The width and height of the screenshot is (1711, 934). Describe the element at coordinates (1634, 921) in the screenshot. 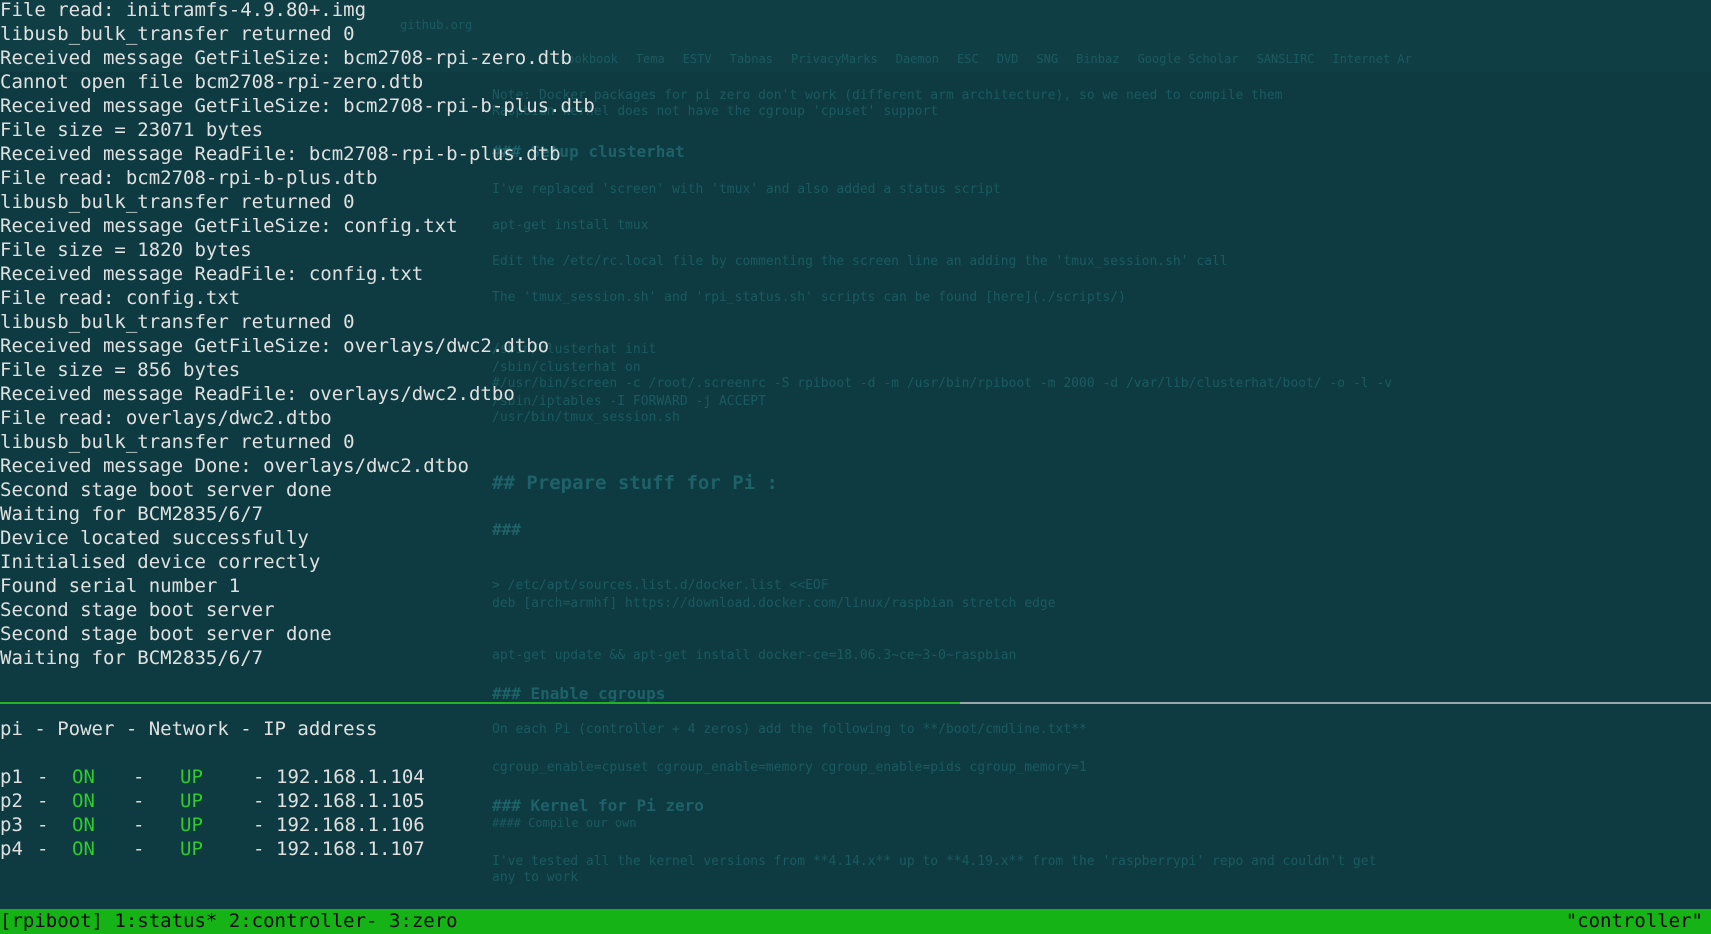

I see `tmux-host-label: "controller"` at that location.